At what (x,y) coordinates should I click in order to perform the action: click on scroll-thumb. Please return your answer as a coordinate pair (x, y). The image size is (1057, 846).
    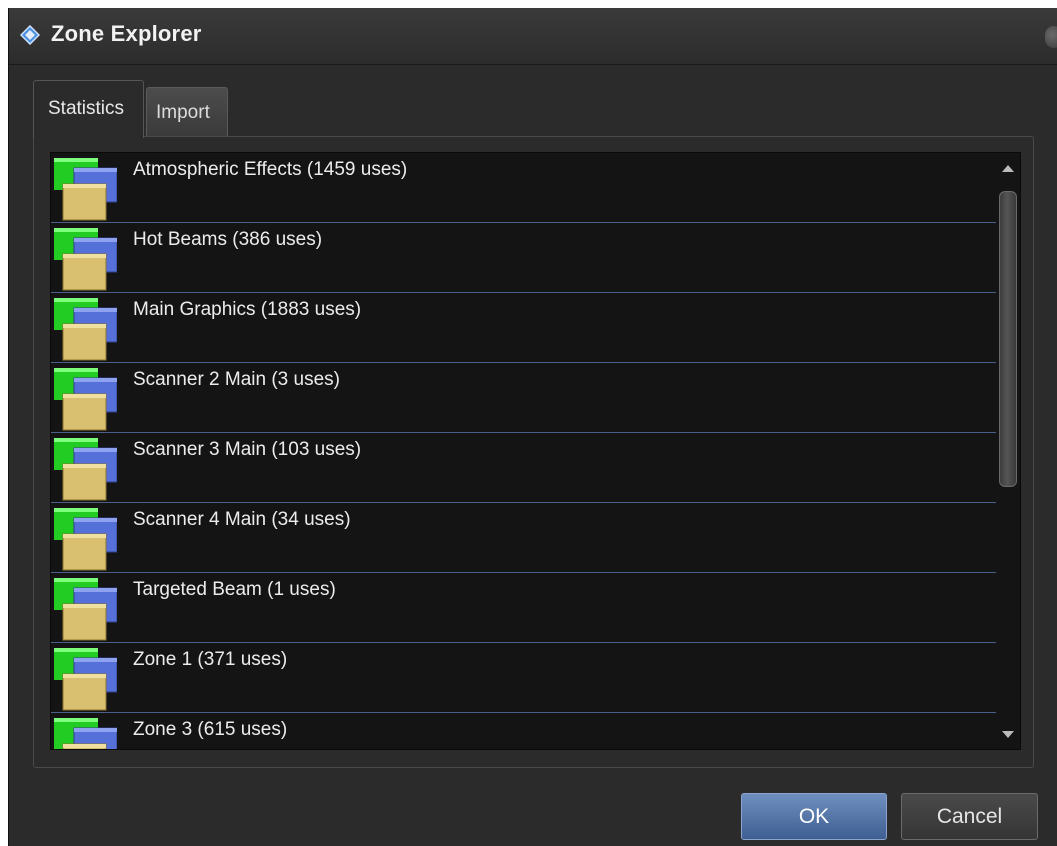
    Looking at the image, I should click on (1008, 339).